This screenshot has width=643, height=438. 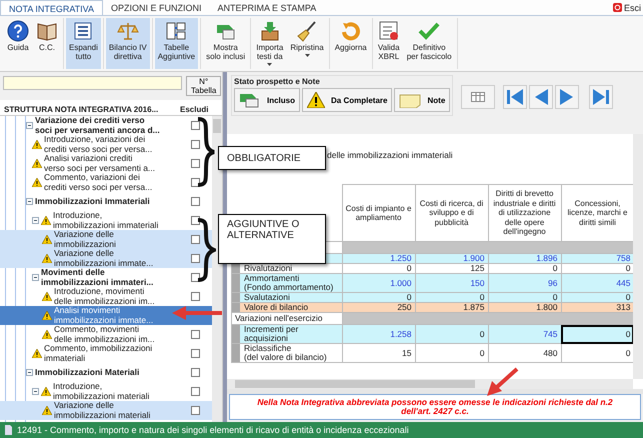 What do you see at coordinates (83, 31) in the screenshot?
I see `list-icon` at bounding box center [83, 31].